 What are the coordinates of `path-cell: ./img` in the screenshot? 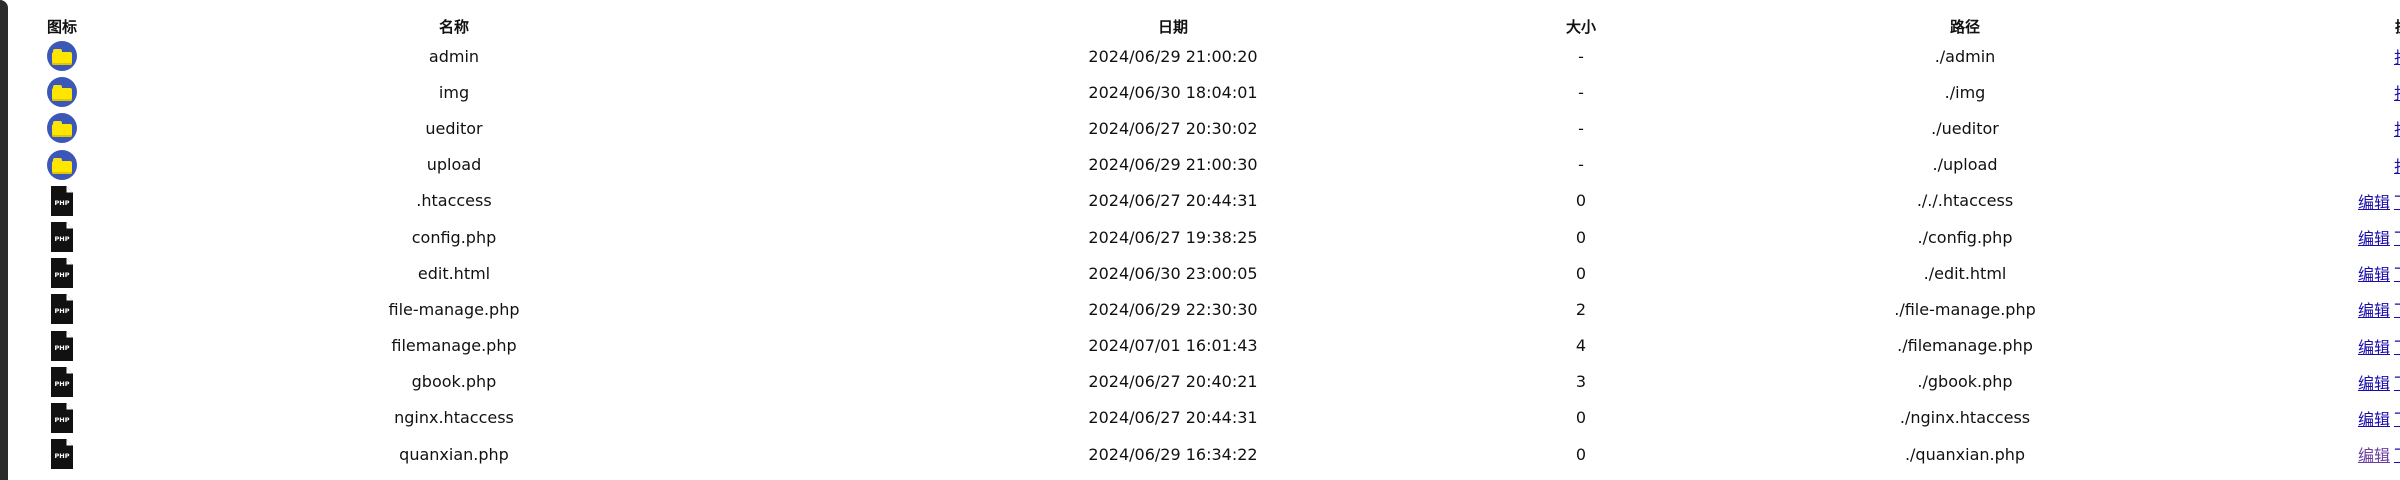 It's located at (1965, 92).